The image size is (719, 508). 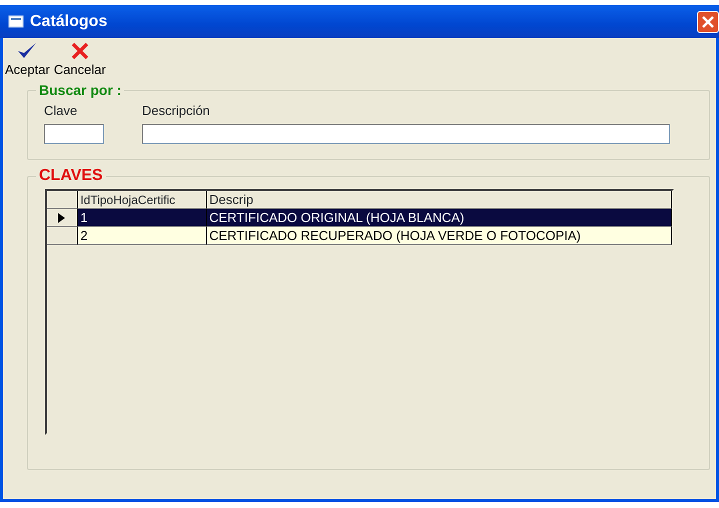 I want to click on table-cell: 2, so click(x=143, y=235).